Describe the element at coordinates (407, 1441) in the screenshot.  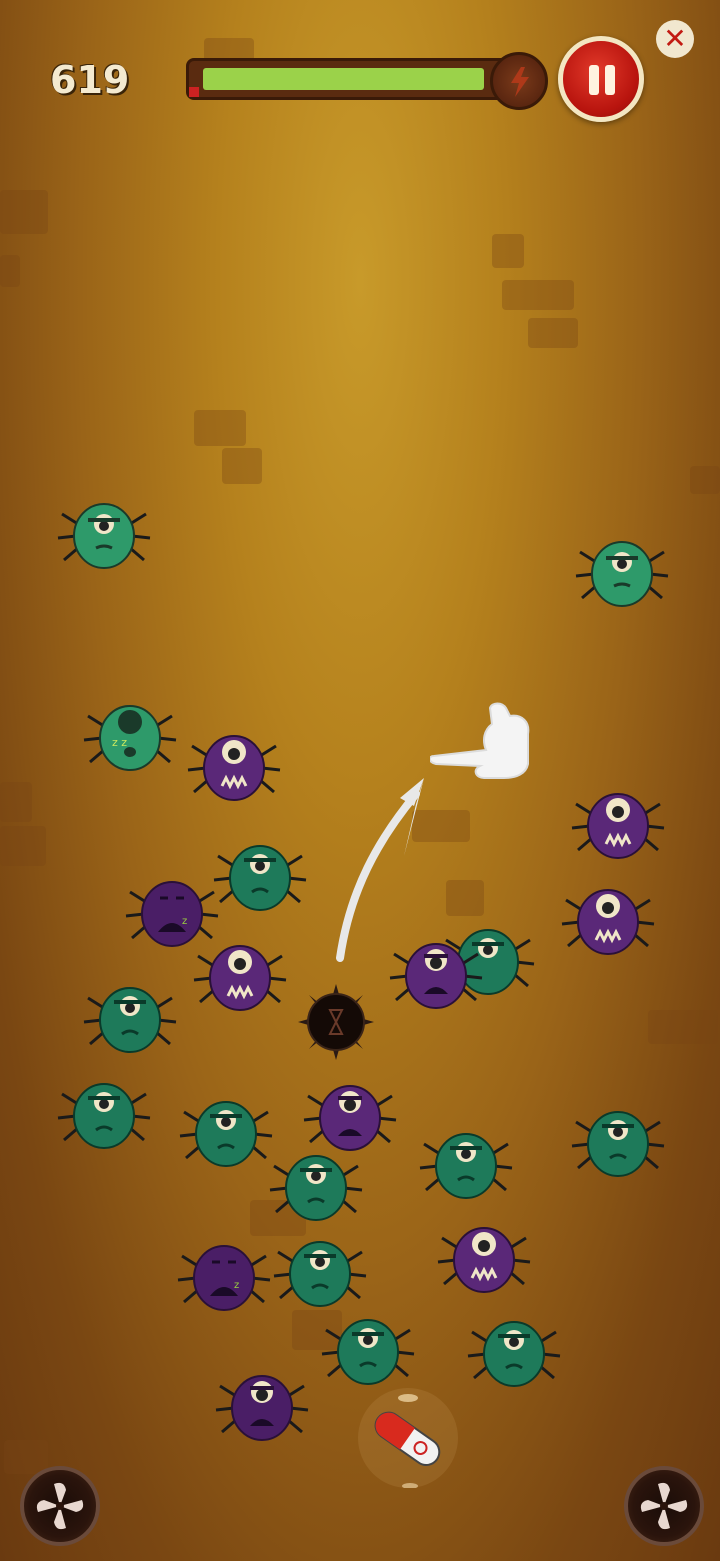
I see `capsule-pill-icon` at that location.